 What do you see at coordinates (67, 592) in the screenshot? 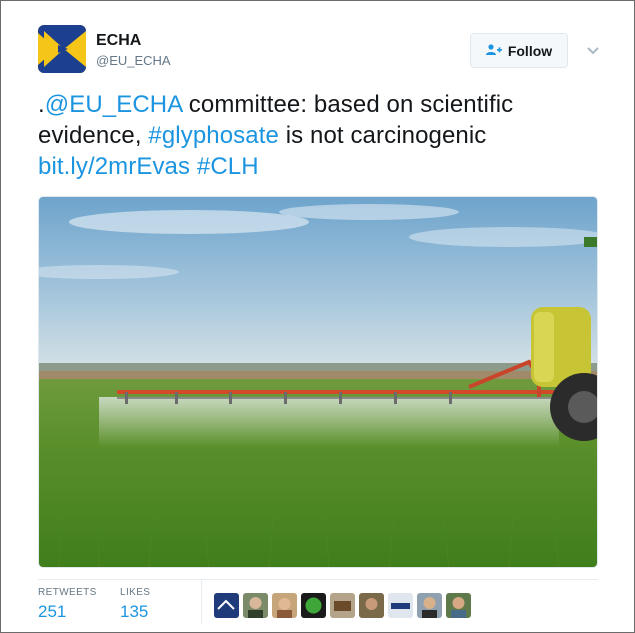
I see `retweets-label: RETWEETS` at bounding box center [67, 592].